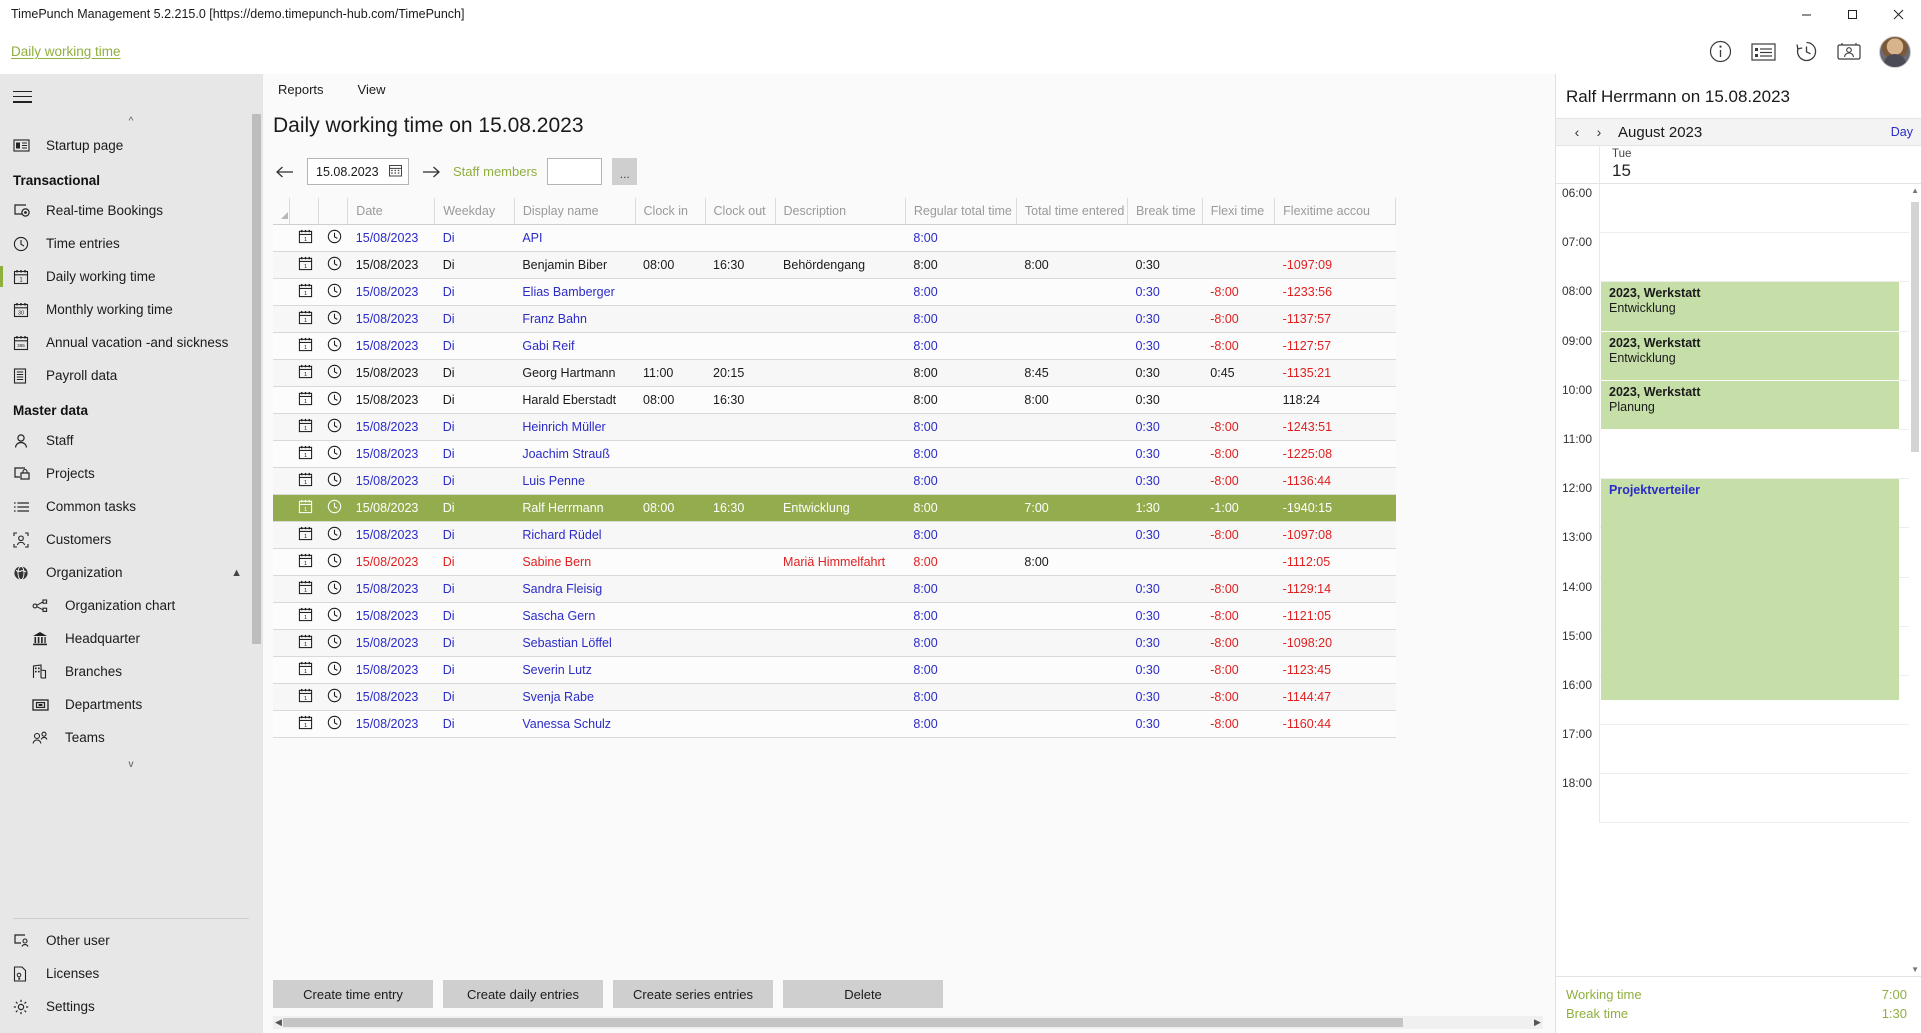 The height and width of the screenshot is (1033, 1921). Describe the element at coordinates (523, 994) in the screenshot. I see `create-daily-entries-button: Create daily entries` at that location.